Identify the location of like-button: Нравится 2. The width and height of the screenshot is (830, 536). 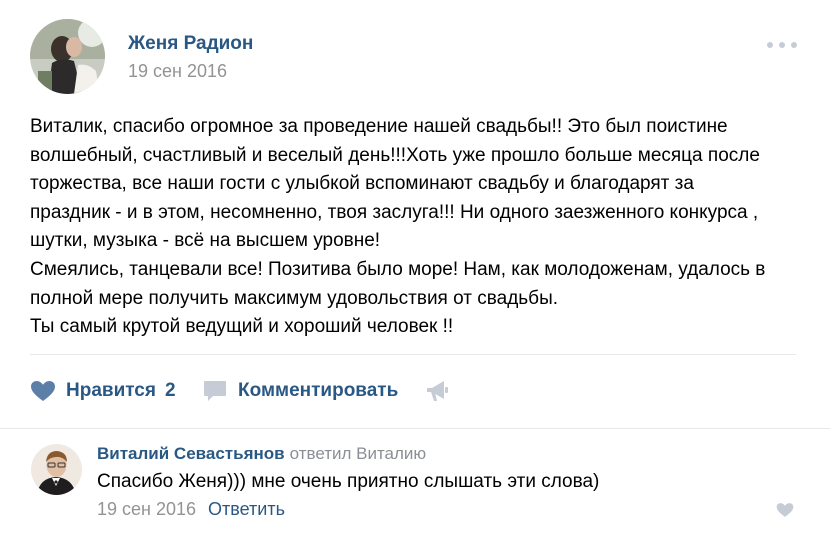
(103, 391).